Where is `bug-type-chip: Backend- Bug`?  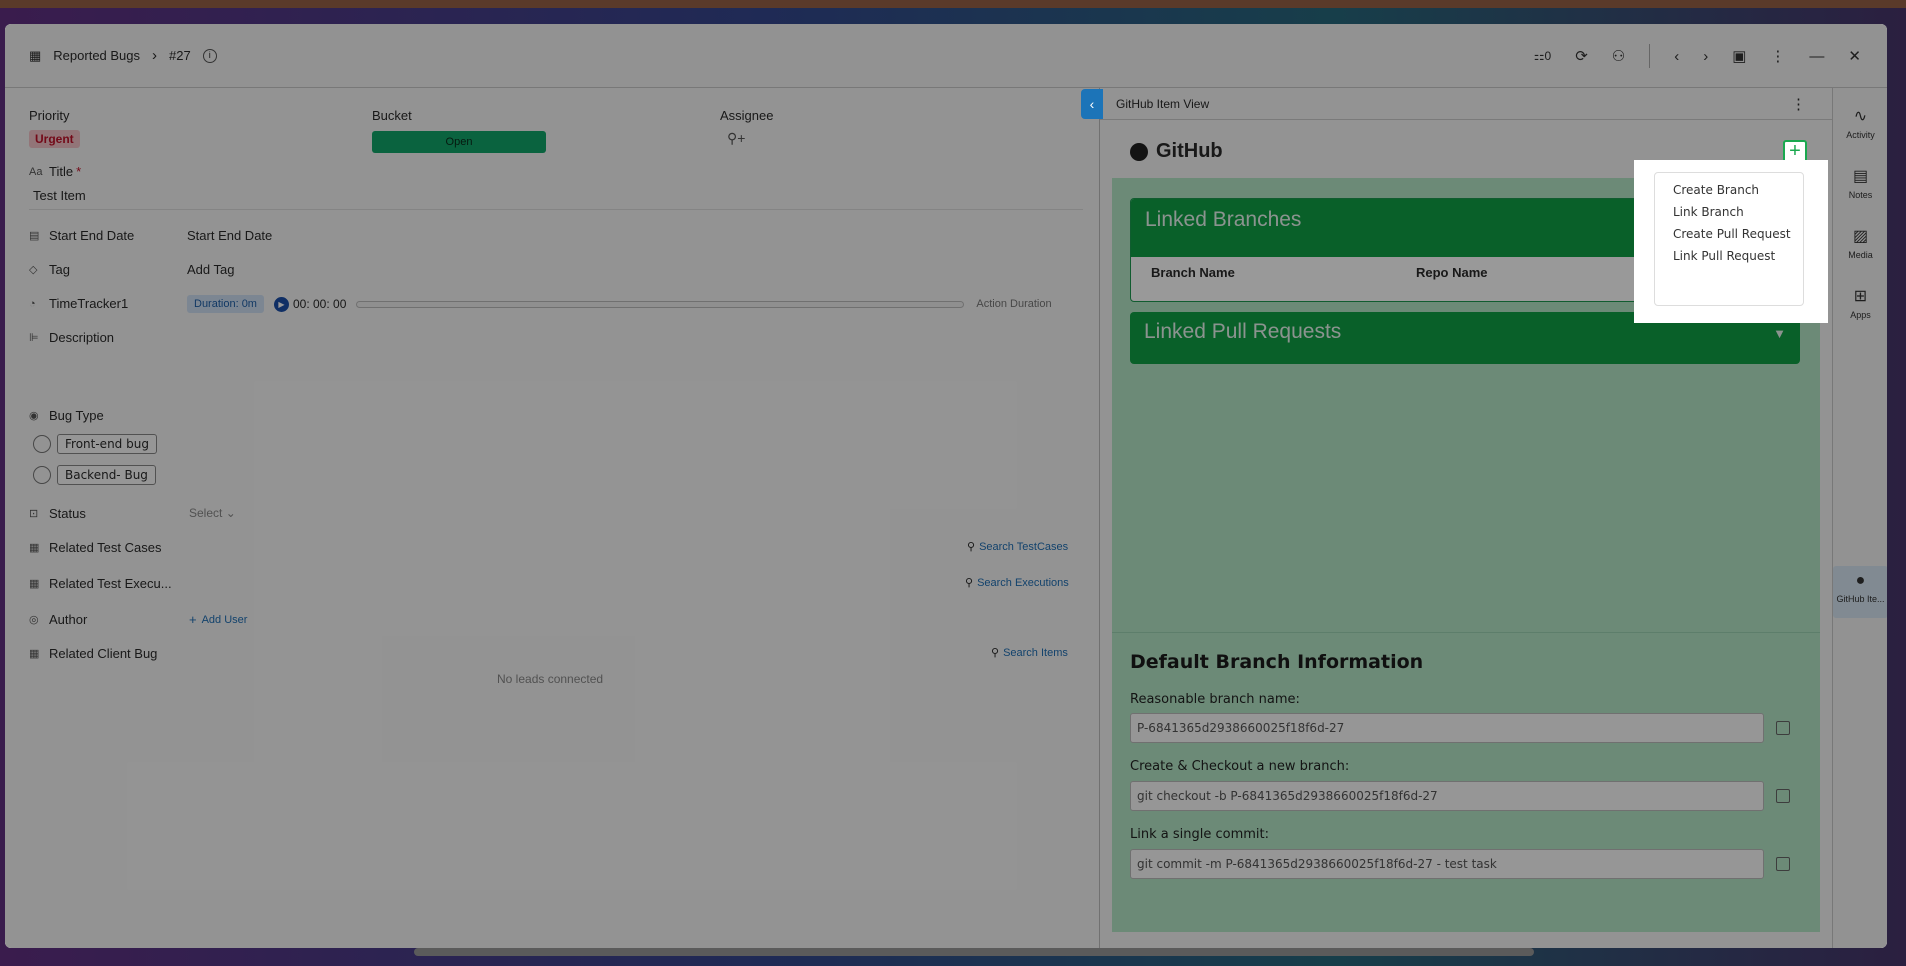 bug-type-chip: Backend- Bug is located at coordinates (106, 475).